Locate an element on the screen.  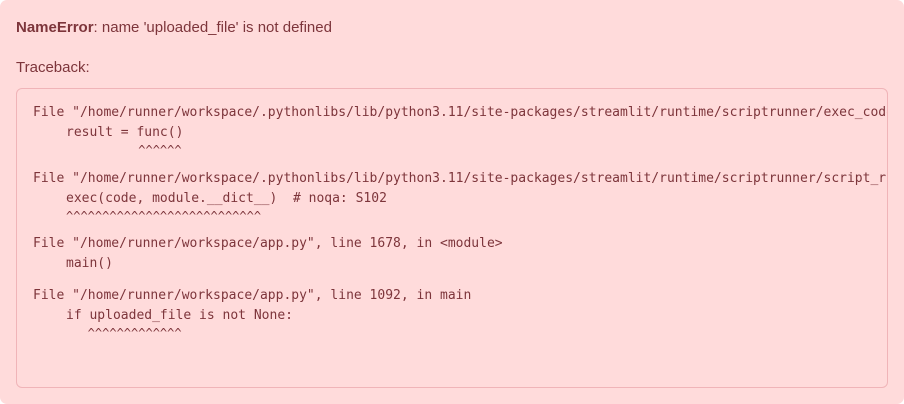
traceback-code-line: exec(code, module.__dict__) # noqa: S102 is located at coordinates (226, 198).